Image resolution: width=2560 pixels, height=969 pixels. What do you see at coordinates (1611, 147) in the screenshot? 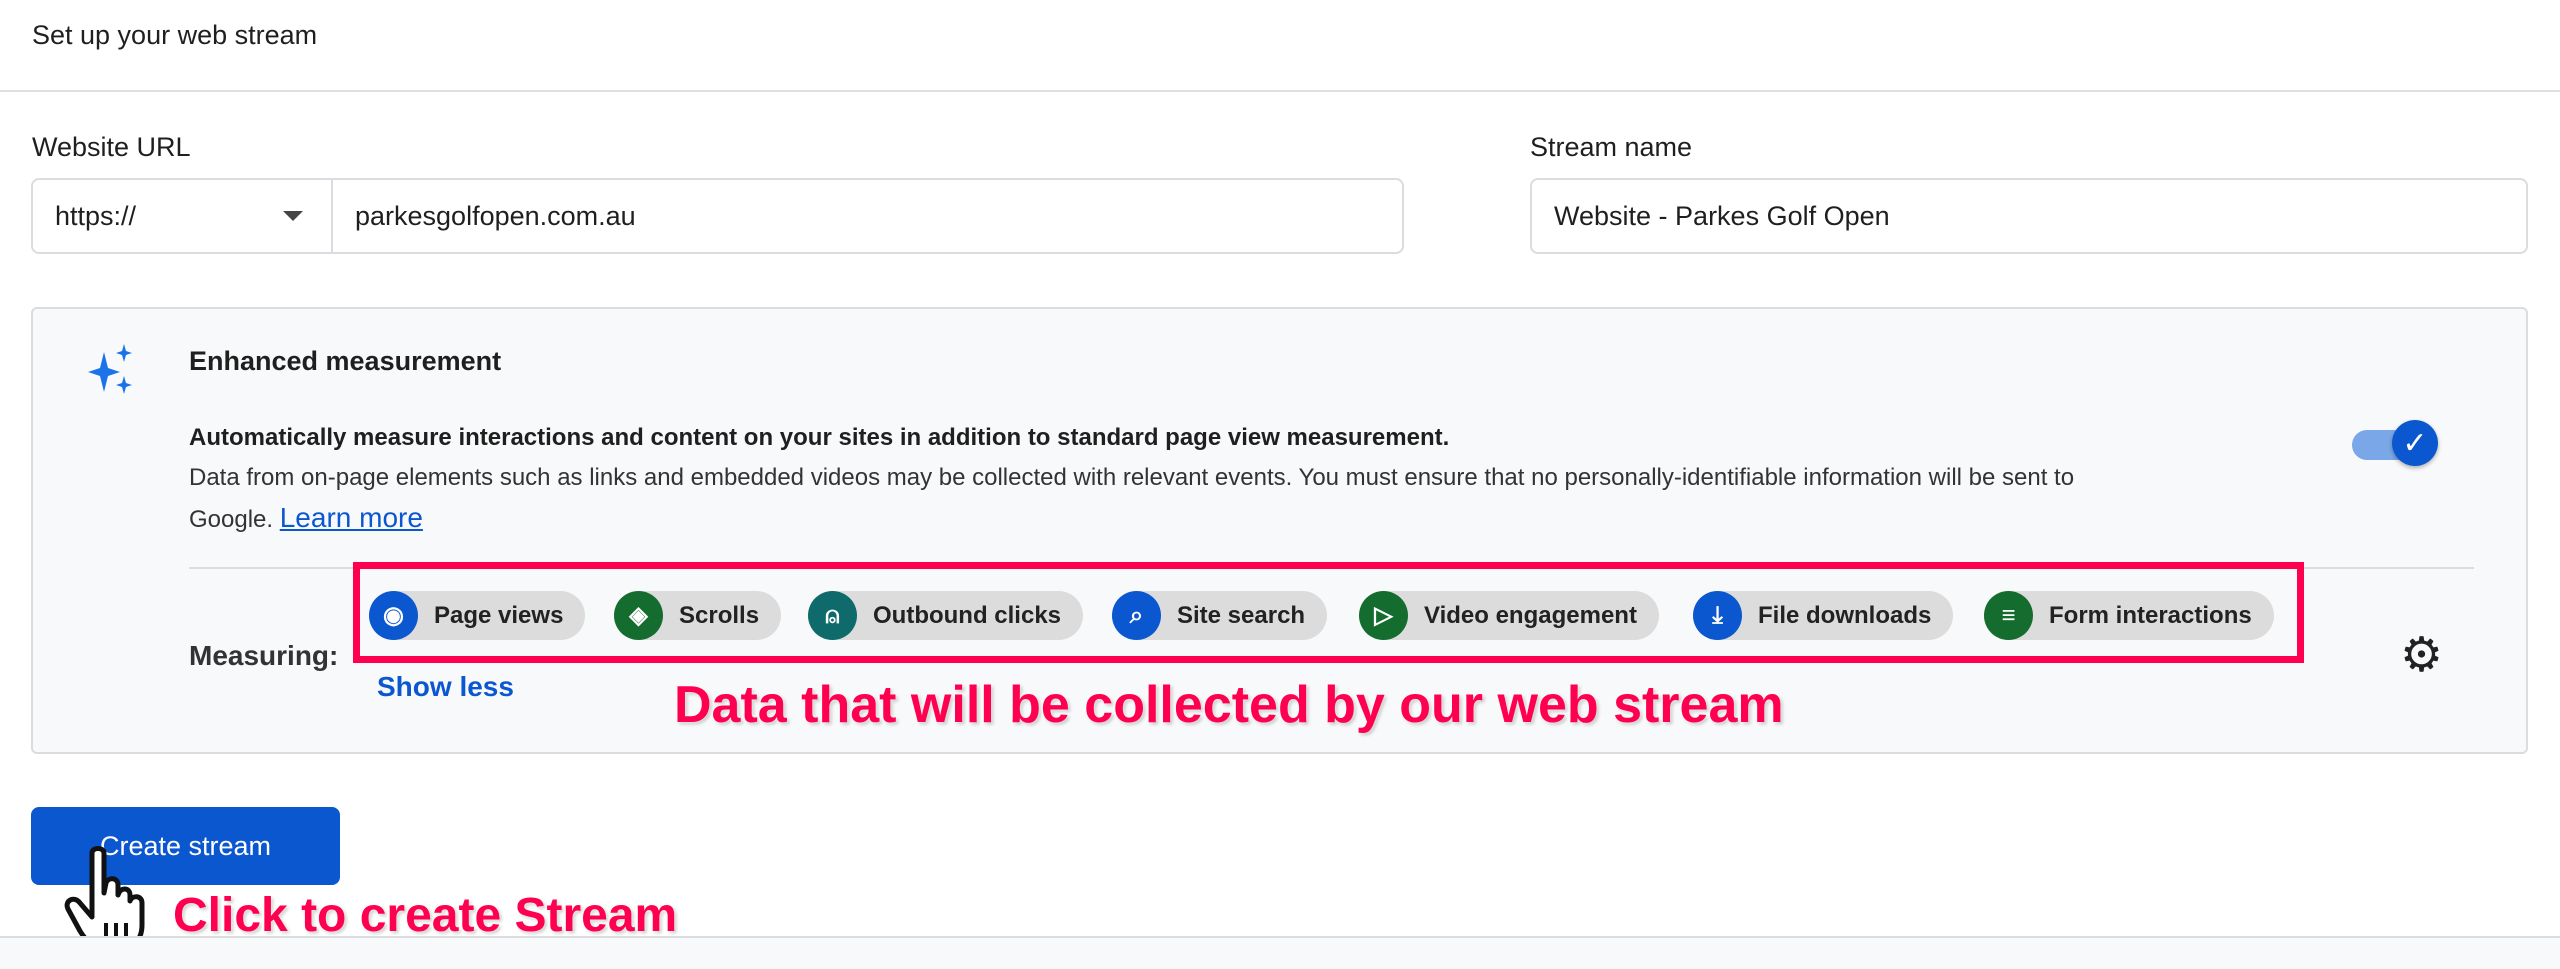
I see `stream-name-label: Stream name` at bounding box center [1611, 147].